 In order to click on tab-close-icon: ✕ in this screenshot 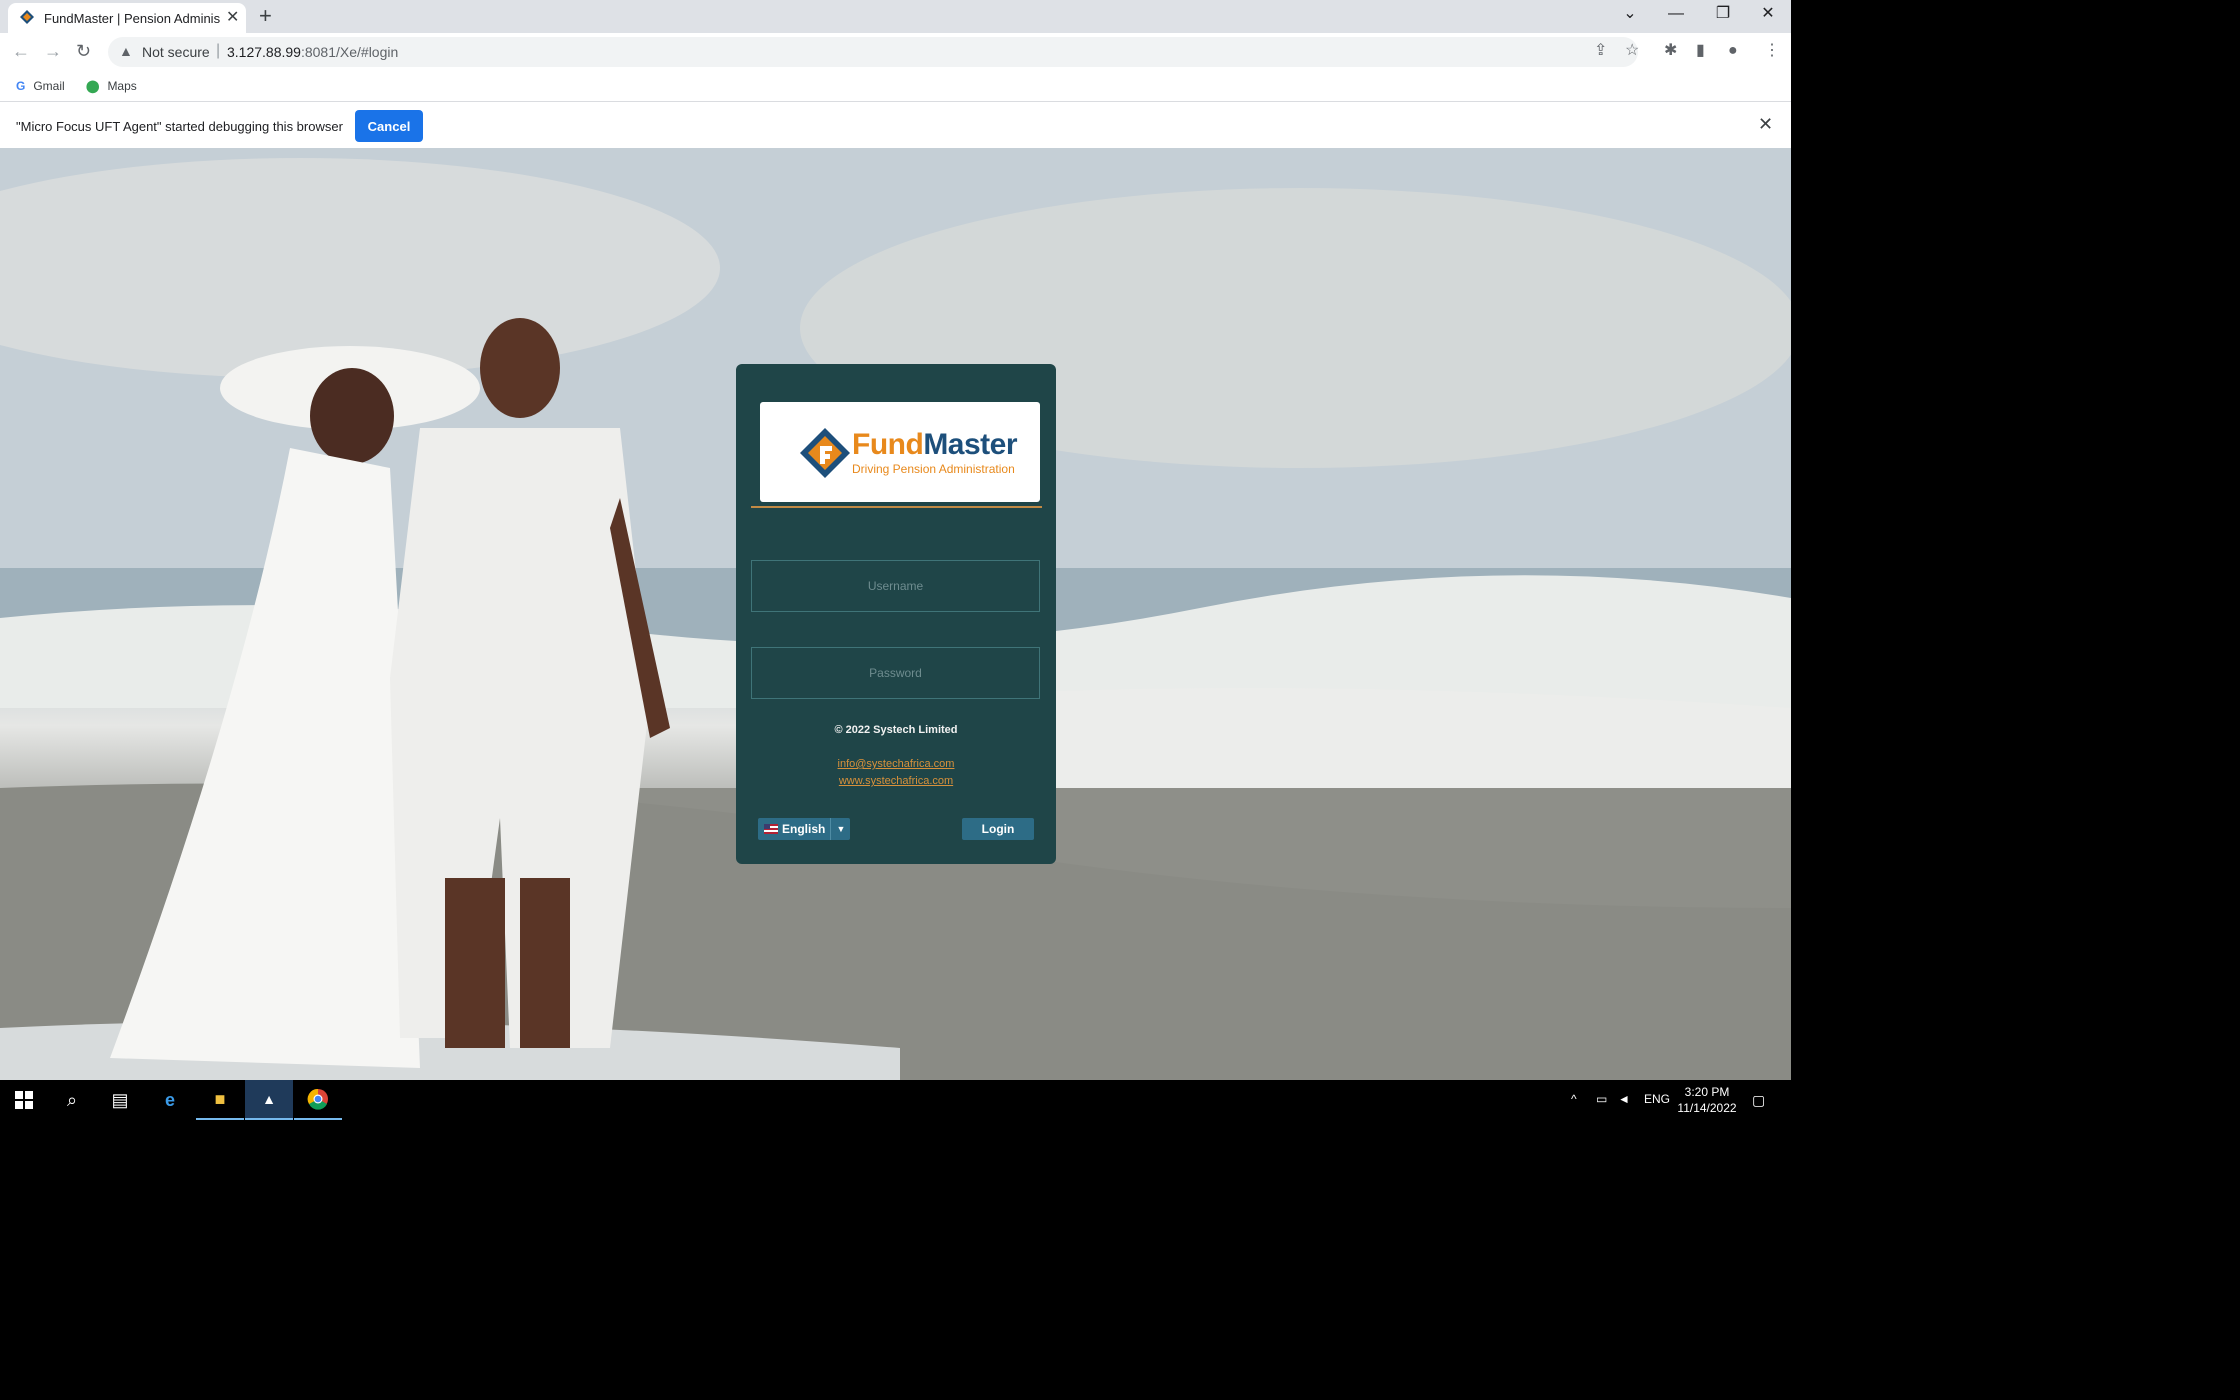, I will do `click(232, 18)`.